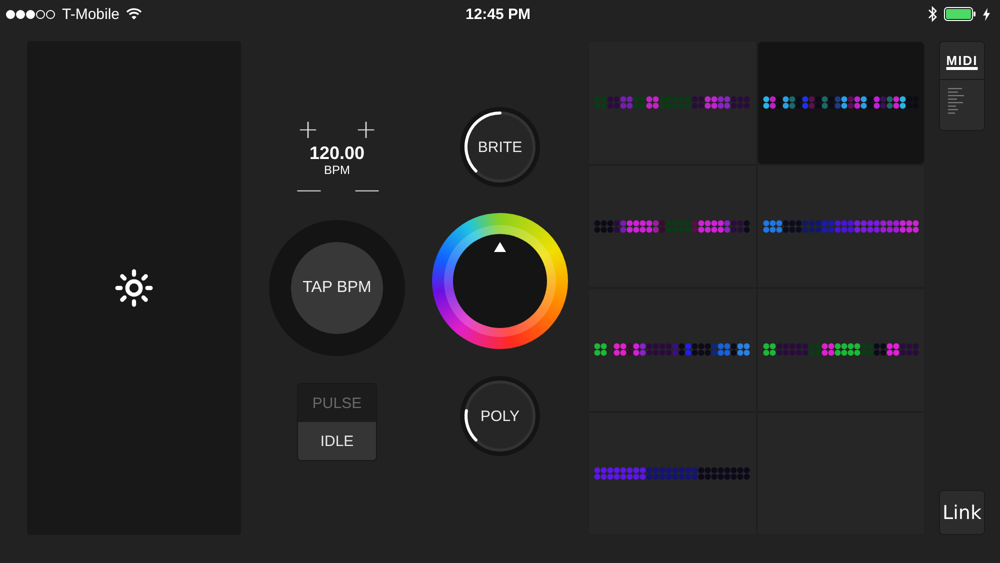 The image size is (1000, 563). I want to click on battery-icon, so click(961, 14).